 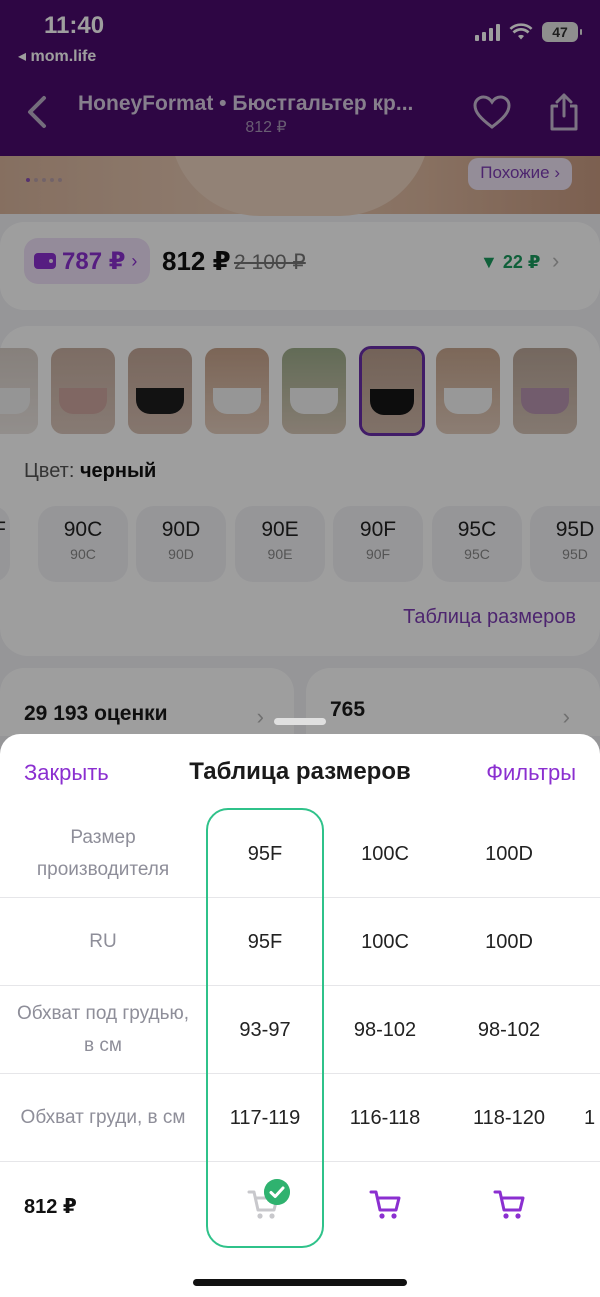 I want to click on price-label: 812 ₽, so click(x=50, y=1206).